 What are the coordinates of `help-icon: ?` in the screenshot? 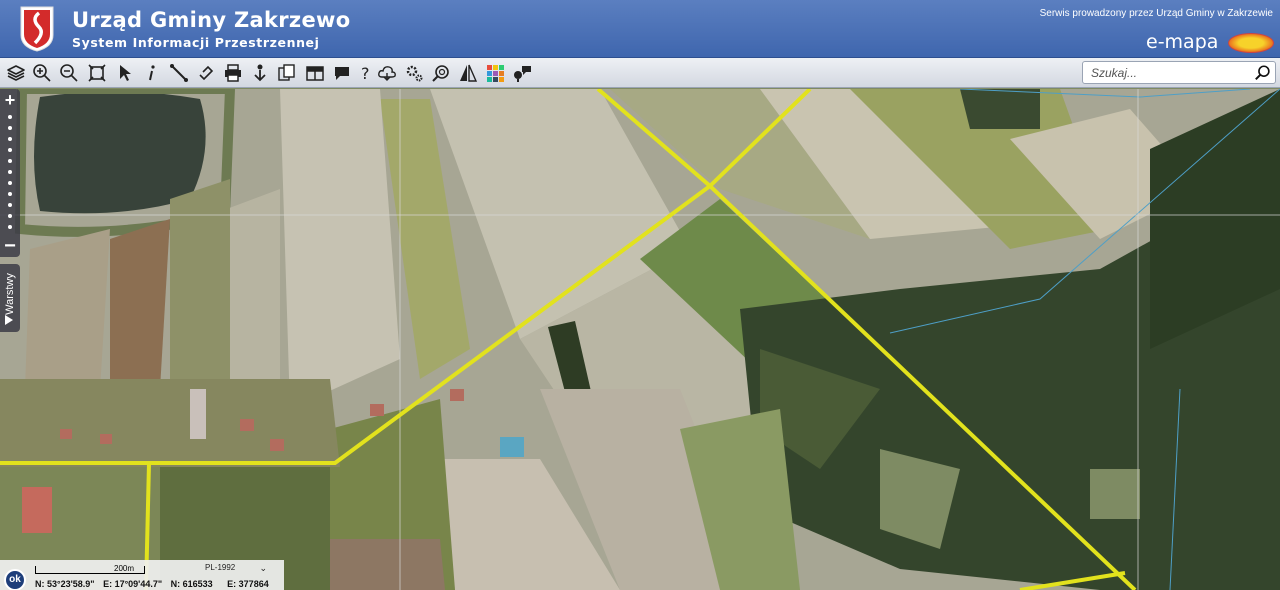 It's located at (365, 73).